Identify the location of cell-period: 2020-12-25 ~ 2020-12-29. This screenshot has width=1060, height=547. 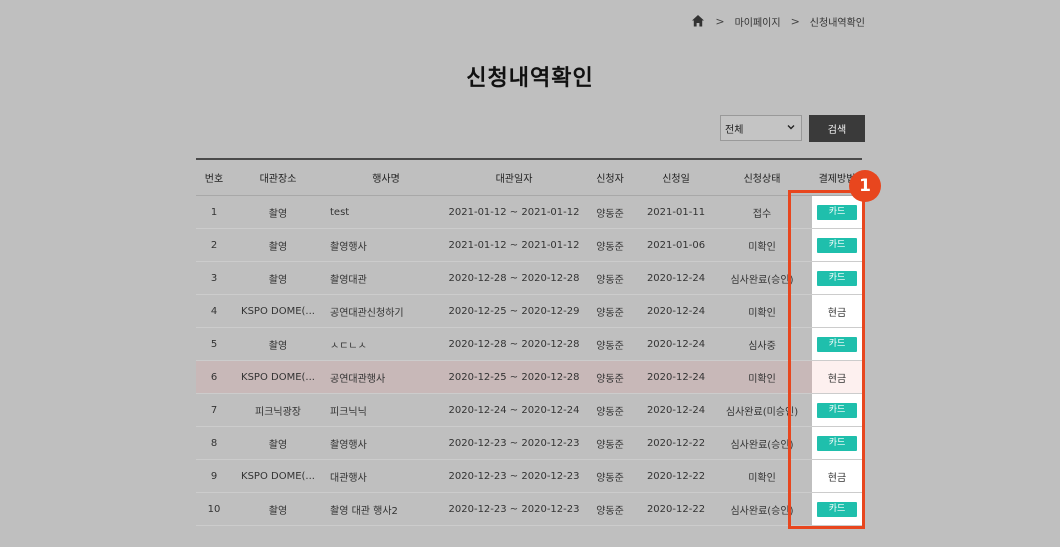
(514, 311).